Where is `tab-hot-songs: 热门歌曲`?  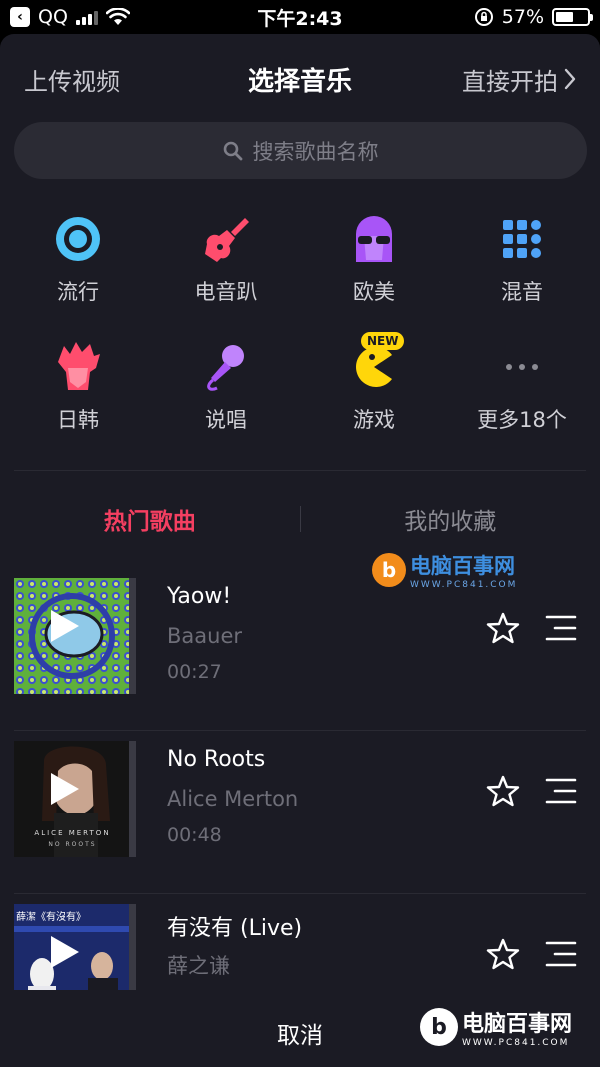
tab-hot-songs: 热门歌曲 is located at coordinates (150, 519).